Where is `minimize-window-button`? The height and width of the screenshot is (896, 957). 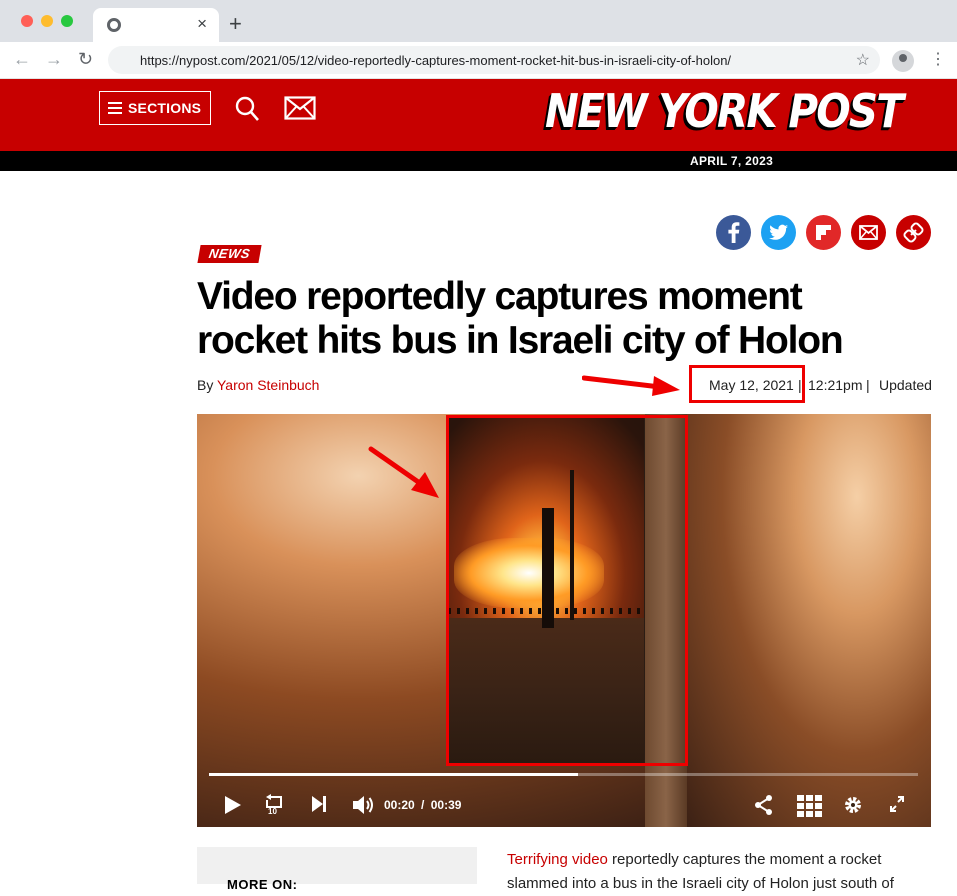
minimize-window-button is located at coordinates (47, 21).